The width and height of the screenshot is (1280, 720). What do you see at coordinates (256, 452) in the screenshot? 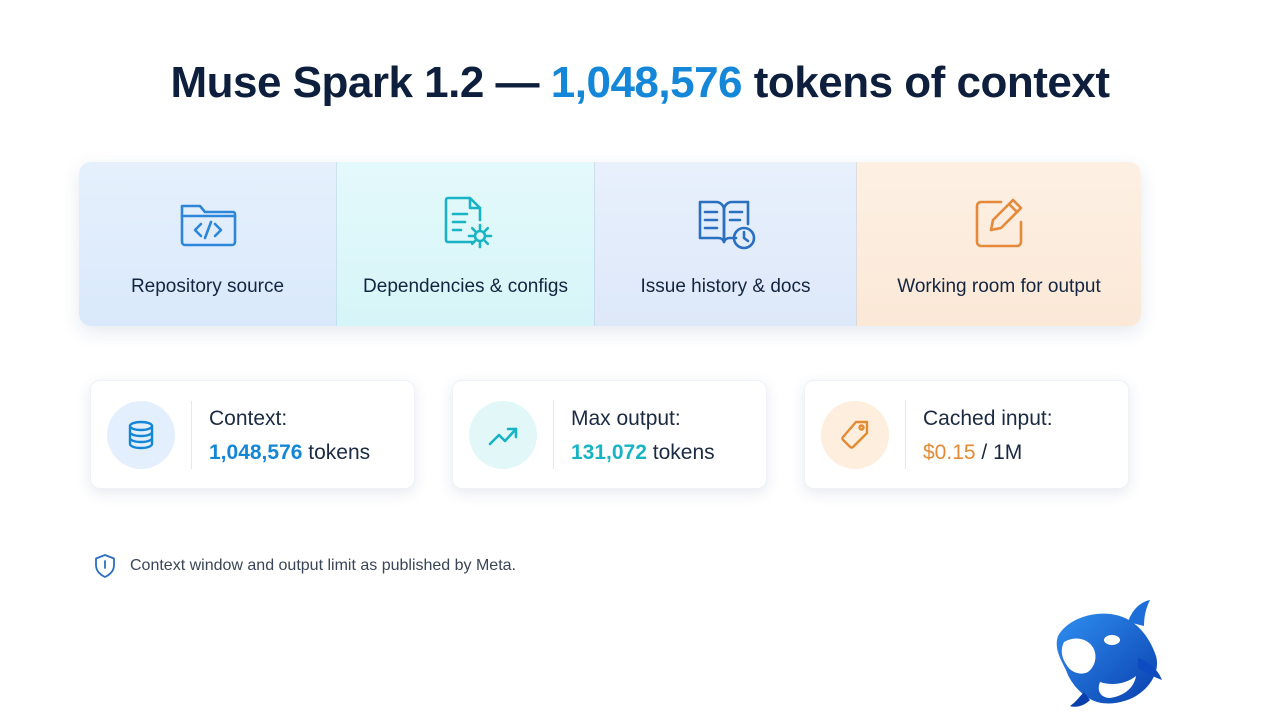
I see `stat-value-number: 1,048,576` at bounding box center [256, 452].